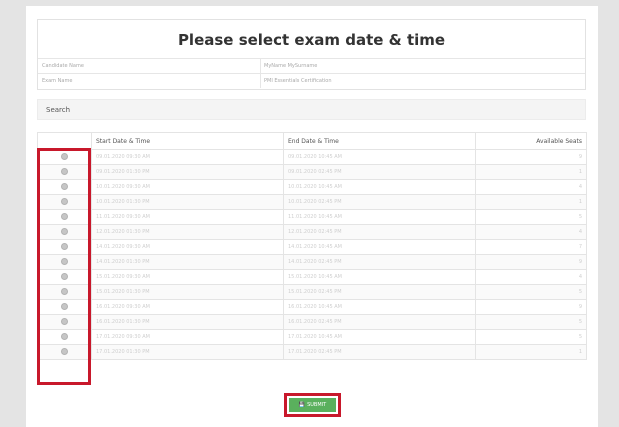 This screenshot has height=427, width=619. Describe the element at coordinates (379, 232) in the screenshot. I see `end-datetime: 12.01.2020 02:45 PM` at that location.